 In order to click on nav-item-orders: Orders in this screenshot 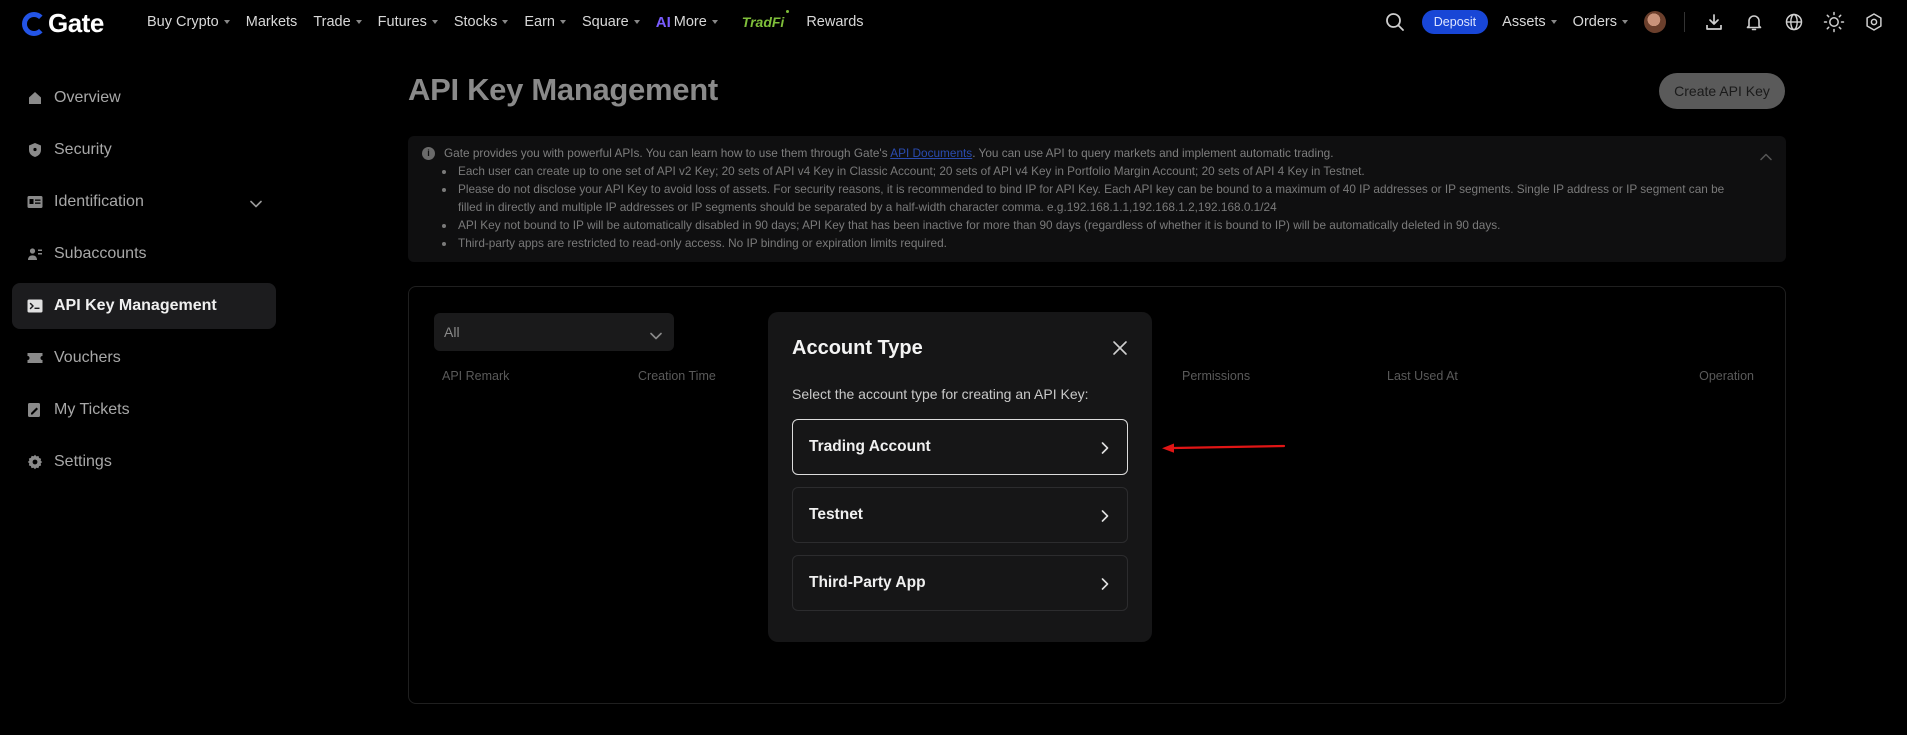, I will do `click(1600, 22)`.